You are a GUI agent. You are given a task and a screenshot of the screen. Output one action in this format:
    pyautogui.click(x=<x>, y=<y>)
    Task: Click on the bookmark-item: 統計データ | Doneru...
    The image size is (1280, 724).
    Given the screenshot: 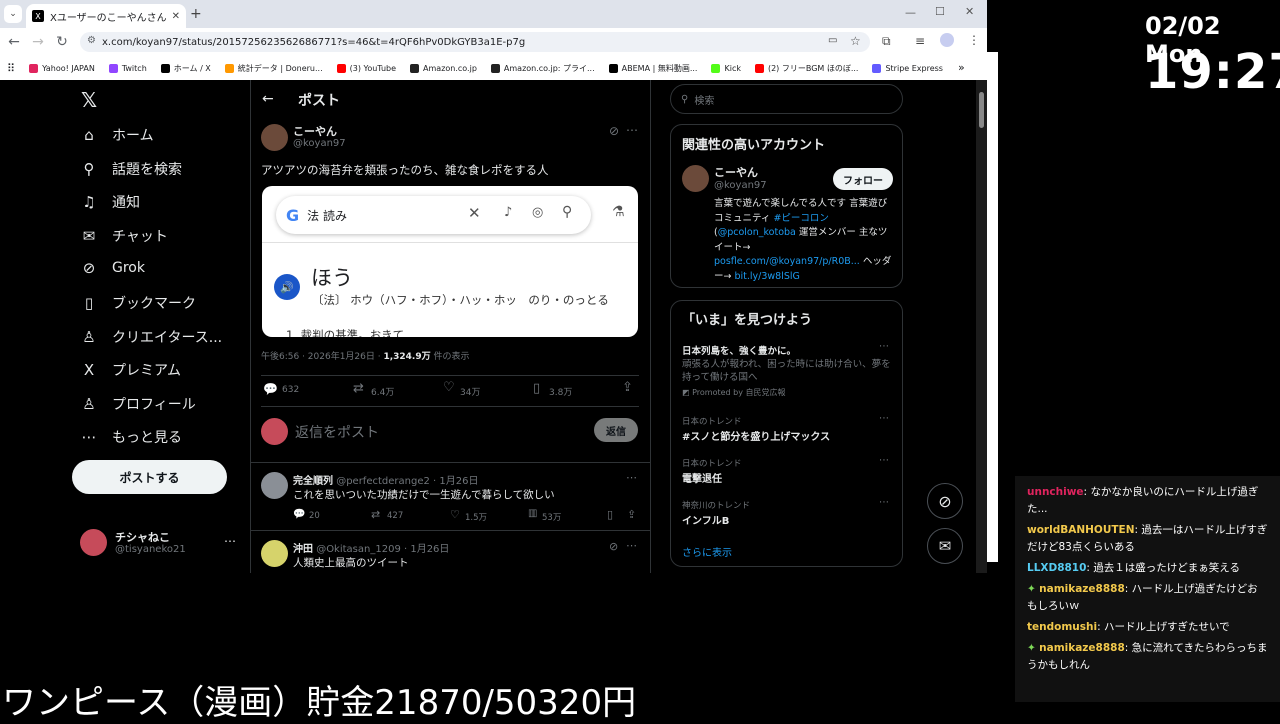 What is the action you would take?
    pyautogui.click(x=274, y=68)
    